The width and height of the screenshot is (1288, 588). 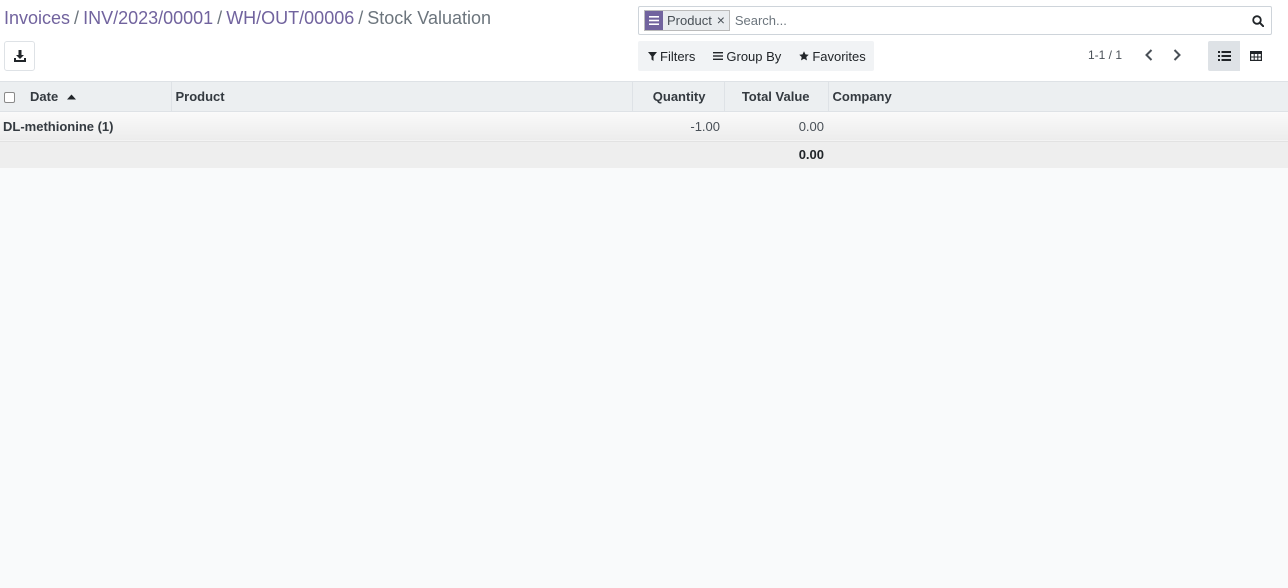 What do you see at coordinates (839, 56) in the screenshot?
I see `favorites-label: Favorites` at bounding box center [839, 56].